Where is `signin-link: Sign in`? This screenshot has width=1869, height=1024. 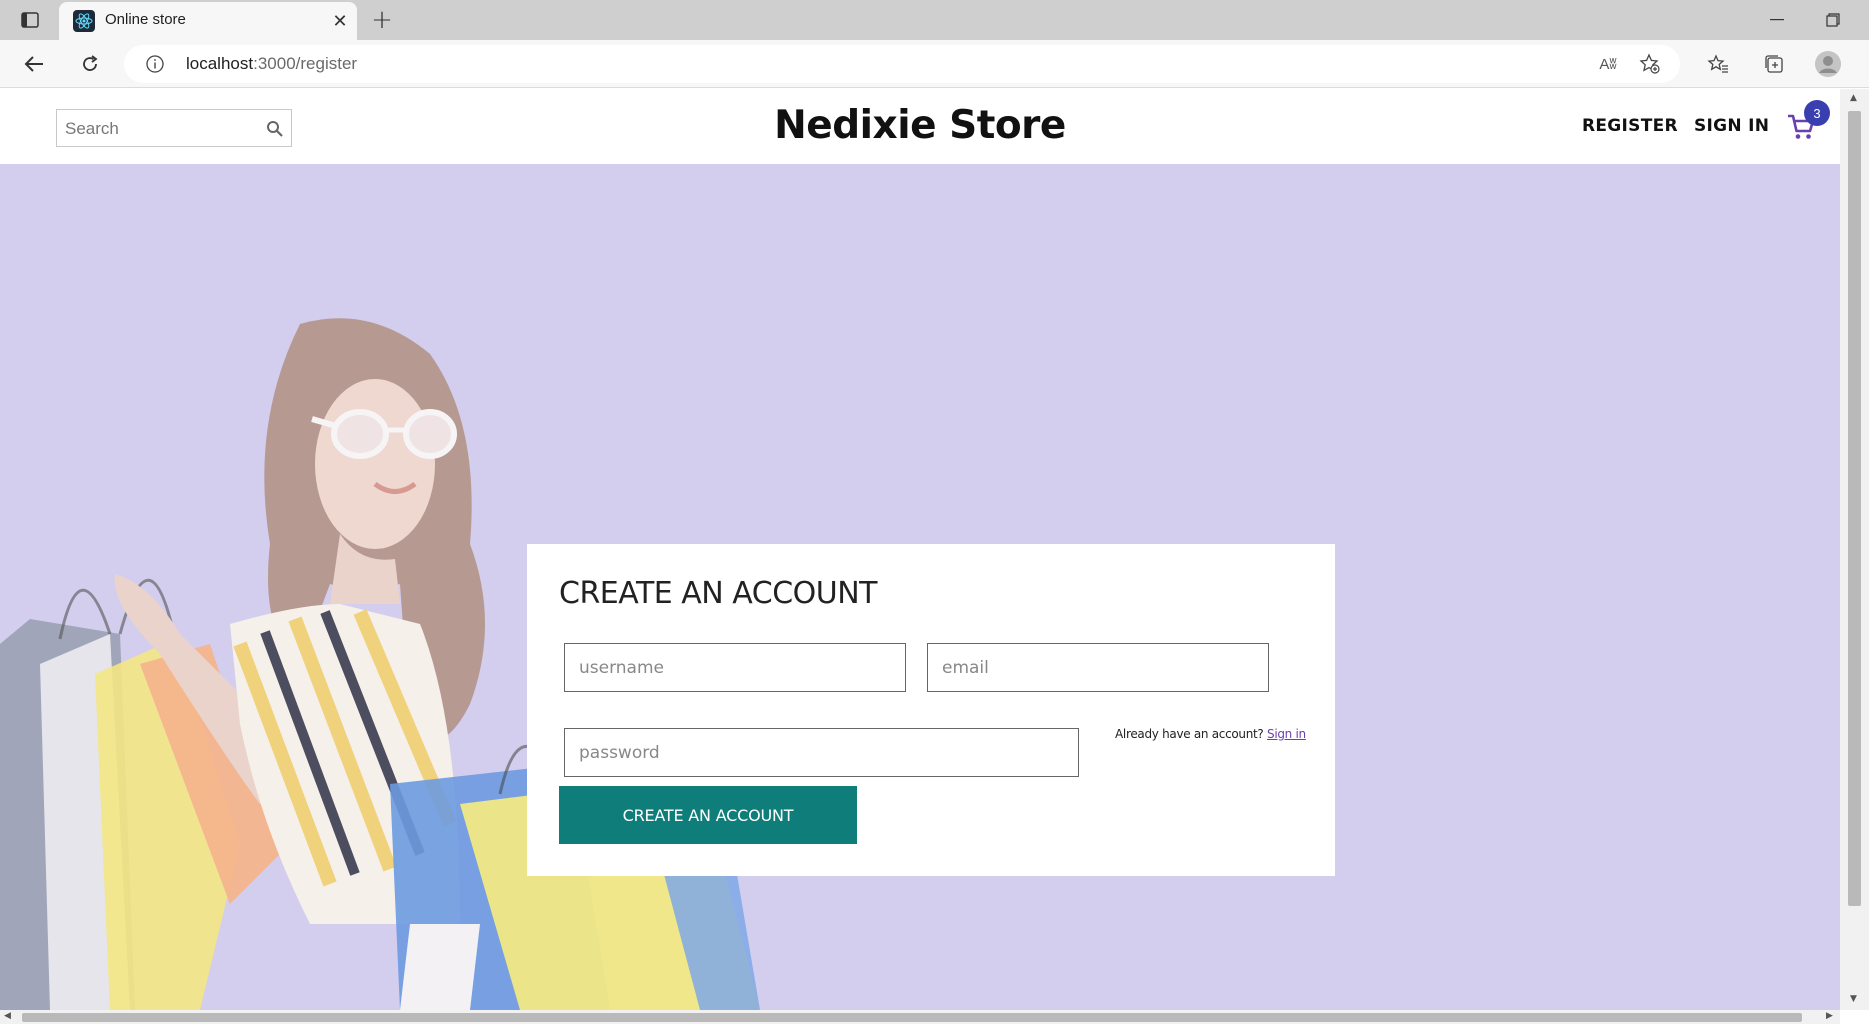 signin-link: Sign in is located at coordinates (1286, 734).